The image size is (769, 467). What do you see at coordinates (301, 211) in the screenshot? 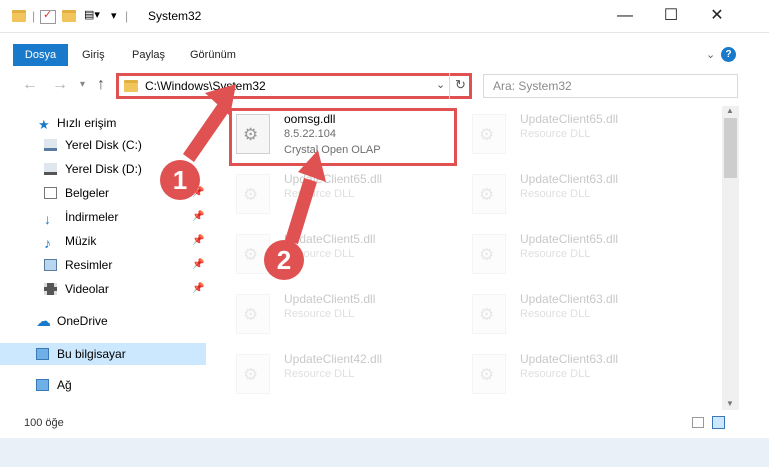
I see `arrow-2-shaft` at bounding box center [301, 211].